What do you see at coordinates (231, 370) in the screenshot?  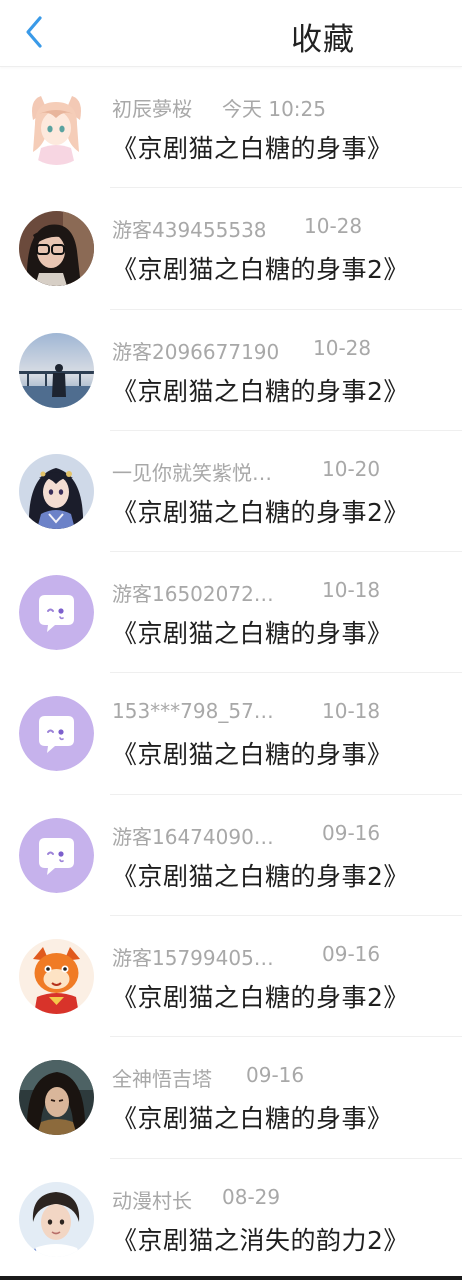 I see `list-item: 游客2096677190 10-28 《京剧猫之白糖的身事2》` at bounding box center [231, 370].